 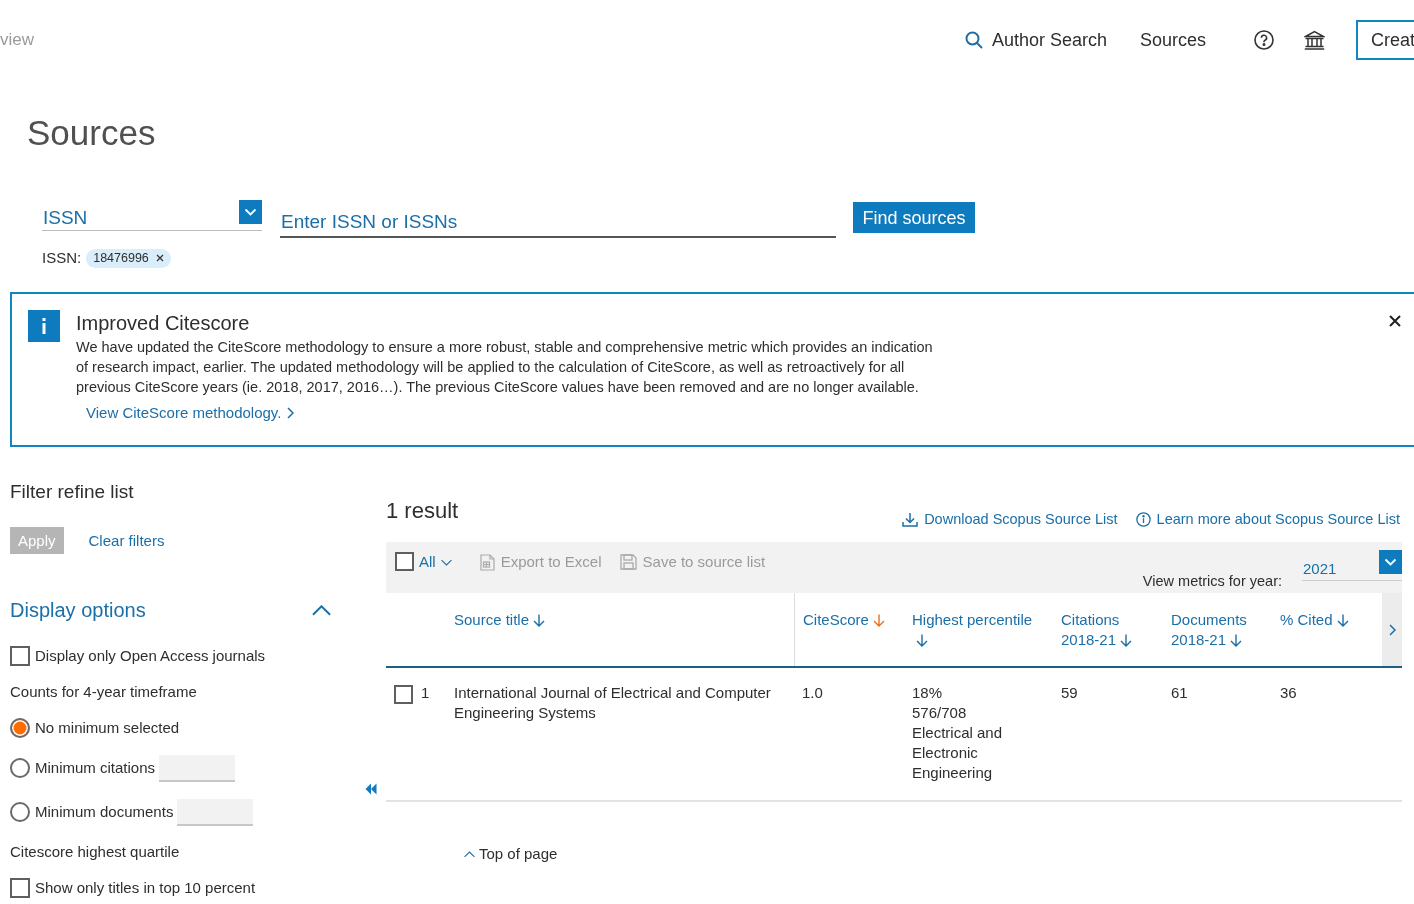 I want to click on group-label: Counts for 4-year timeframe, so click(x=103, y=692).